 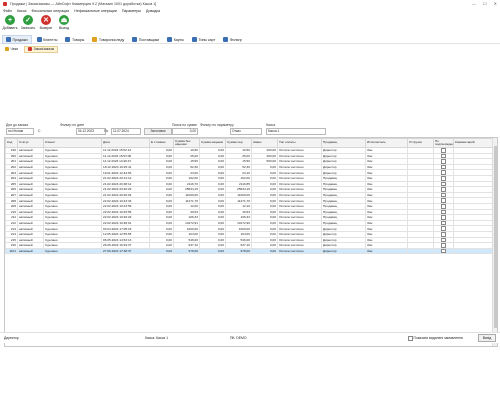 I want to click on date-to-input: 11.07.2024, so click(x=126, y=131).